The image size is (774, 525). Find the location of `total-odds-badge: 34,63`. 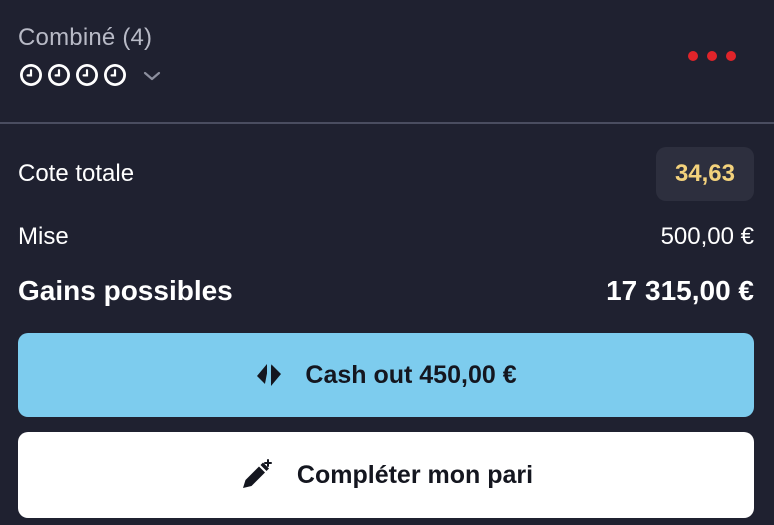

total-odds-badge: 34,63 is located at coordinates (704, 174).